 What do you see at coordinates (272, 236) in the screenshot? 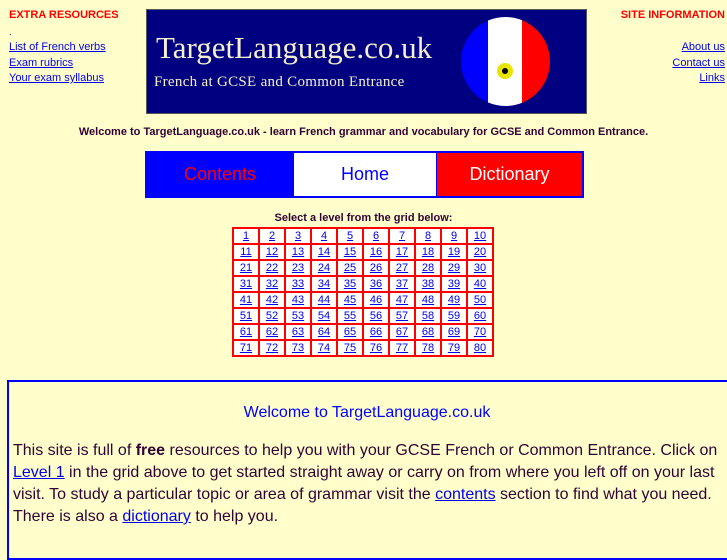
I see `level-2-link: 2` at bounding box center [272, 236].